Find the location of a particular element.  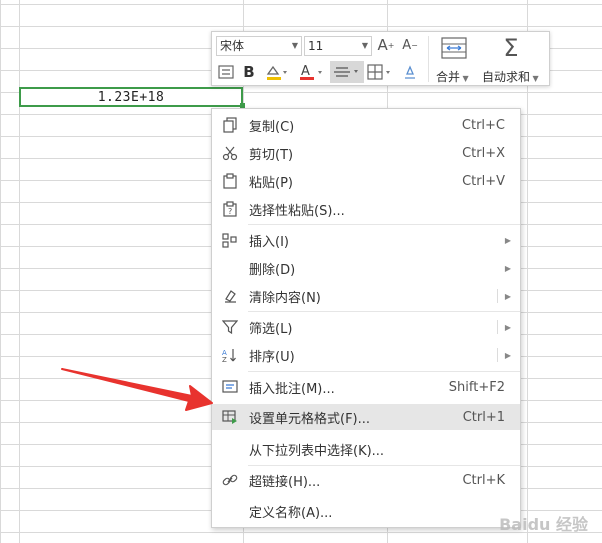

red-arrow-annotation is located at coordinates (137, 389).